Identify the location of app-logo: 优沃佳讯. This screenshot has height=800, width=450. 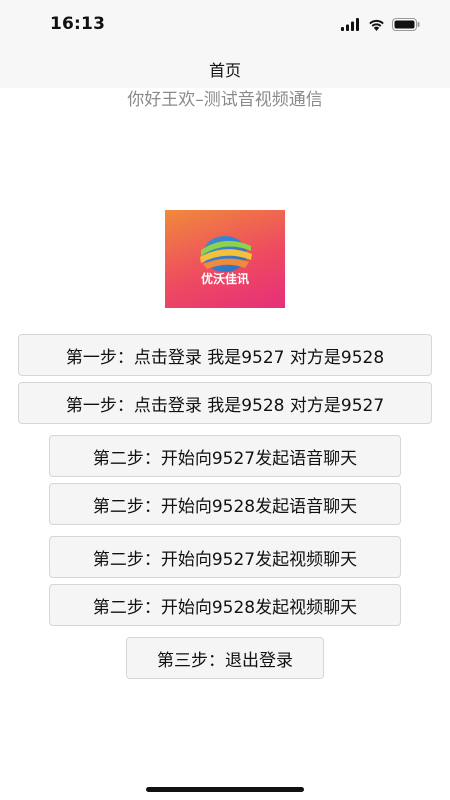
(225, 259).